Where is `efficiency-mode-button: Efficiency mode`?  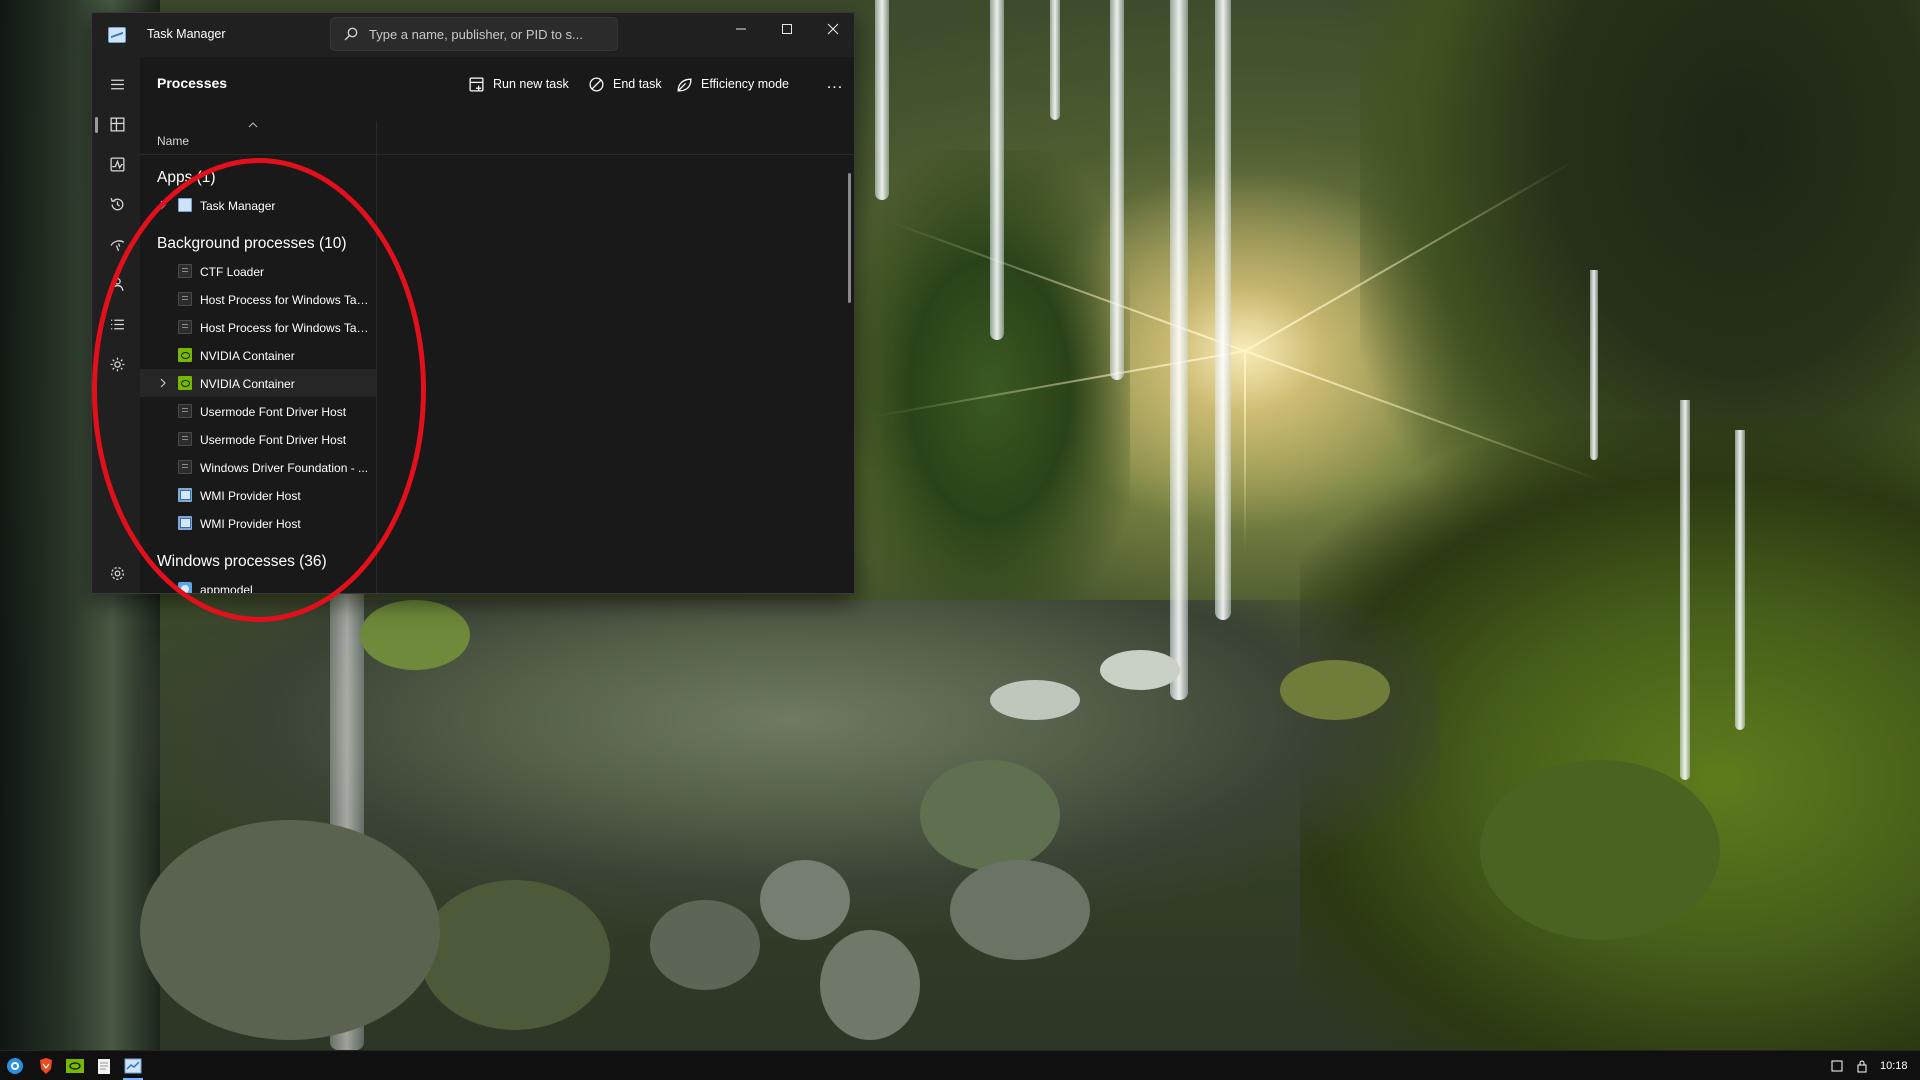
efficiency-mode-button: Efficiency mode is located at coordinates (732, 84).